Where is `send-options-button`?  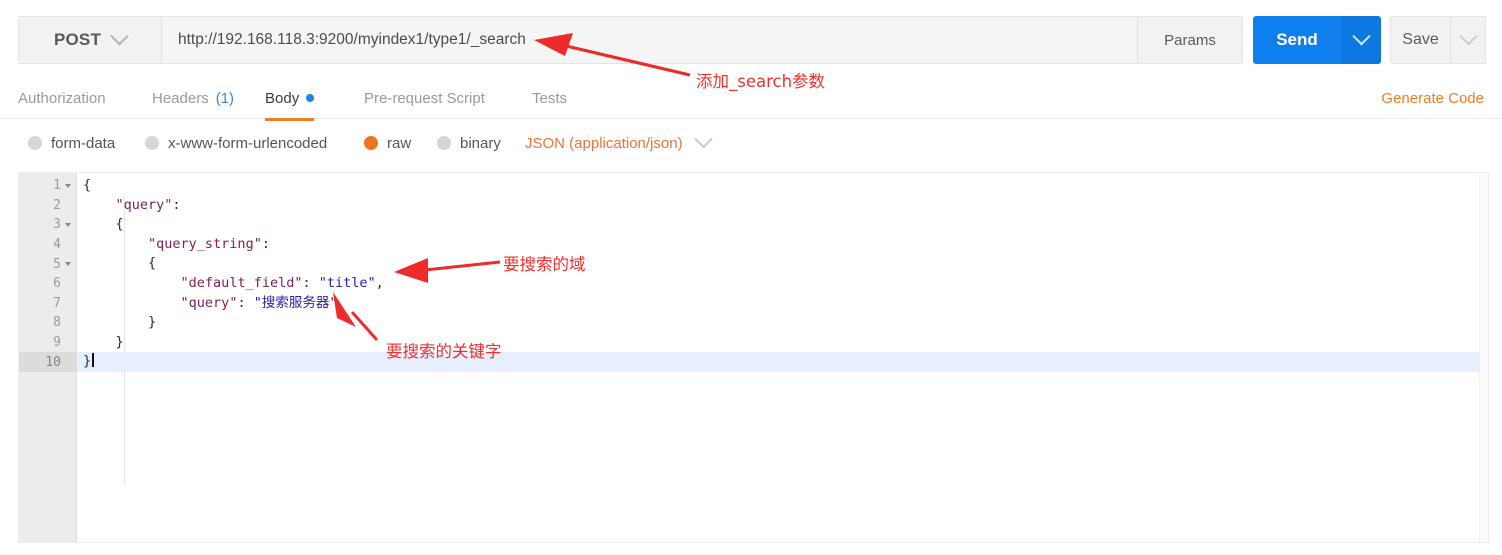
send-options-button is located at coordinates (1361, 40).